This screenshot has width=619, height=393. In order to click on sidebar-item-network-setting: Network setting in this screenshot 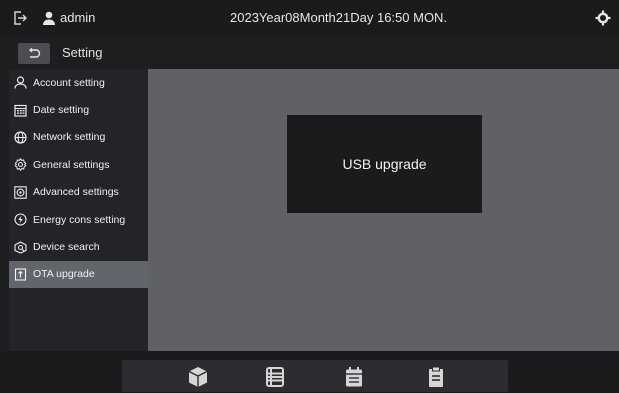, I will do `click(78, 137)`.